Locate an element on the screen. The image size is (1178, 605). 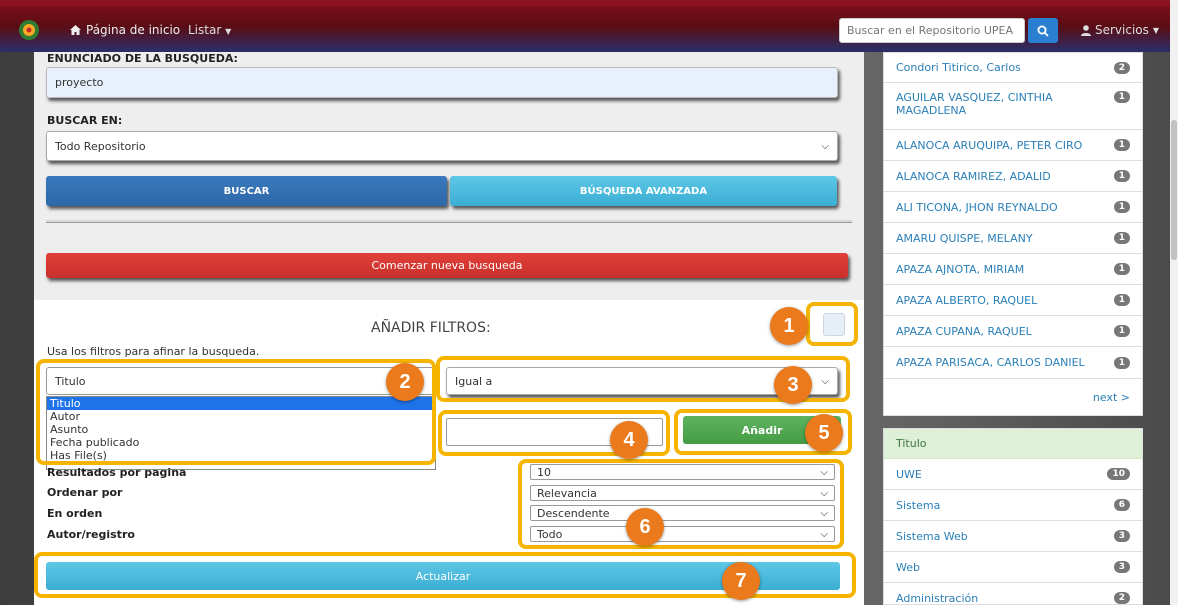
display-label: Autor/registro is located at coordinates (91, 534).